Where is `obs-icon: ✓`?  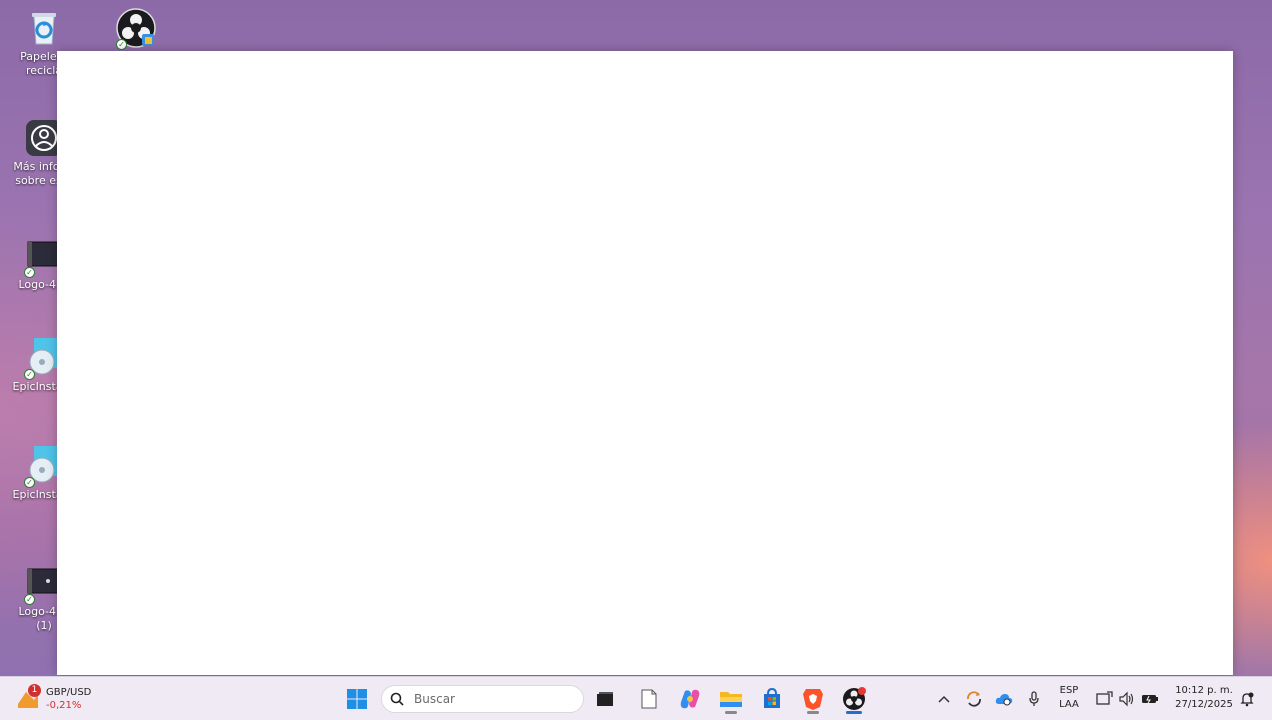
obs-icon: ✓ is located at coordinates (136, 29).